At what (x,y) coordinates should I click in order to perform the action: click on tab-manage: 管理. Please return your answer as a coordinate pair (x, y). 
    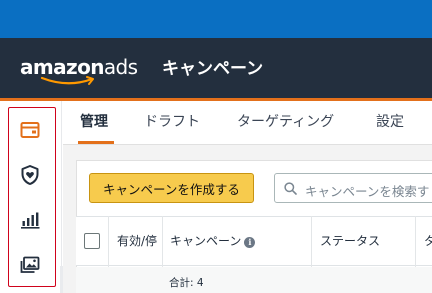
    Looking at the image, I should click on (94, 122).